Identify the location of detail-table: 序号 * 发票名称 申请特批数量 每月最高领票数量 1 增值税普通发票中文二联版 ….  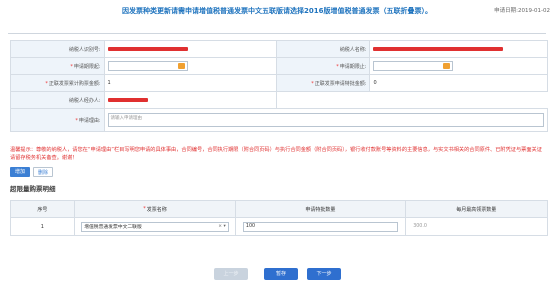
(279, 218).